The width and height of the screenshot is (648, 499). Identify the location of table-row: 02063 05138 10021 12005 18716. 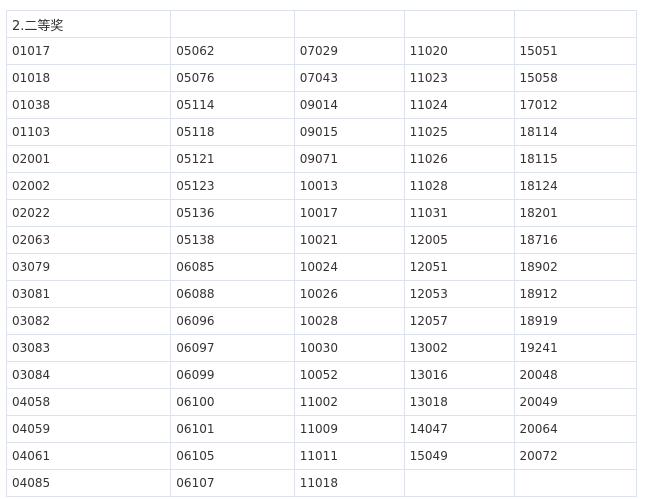
(321, 240).